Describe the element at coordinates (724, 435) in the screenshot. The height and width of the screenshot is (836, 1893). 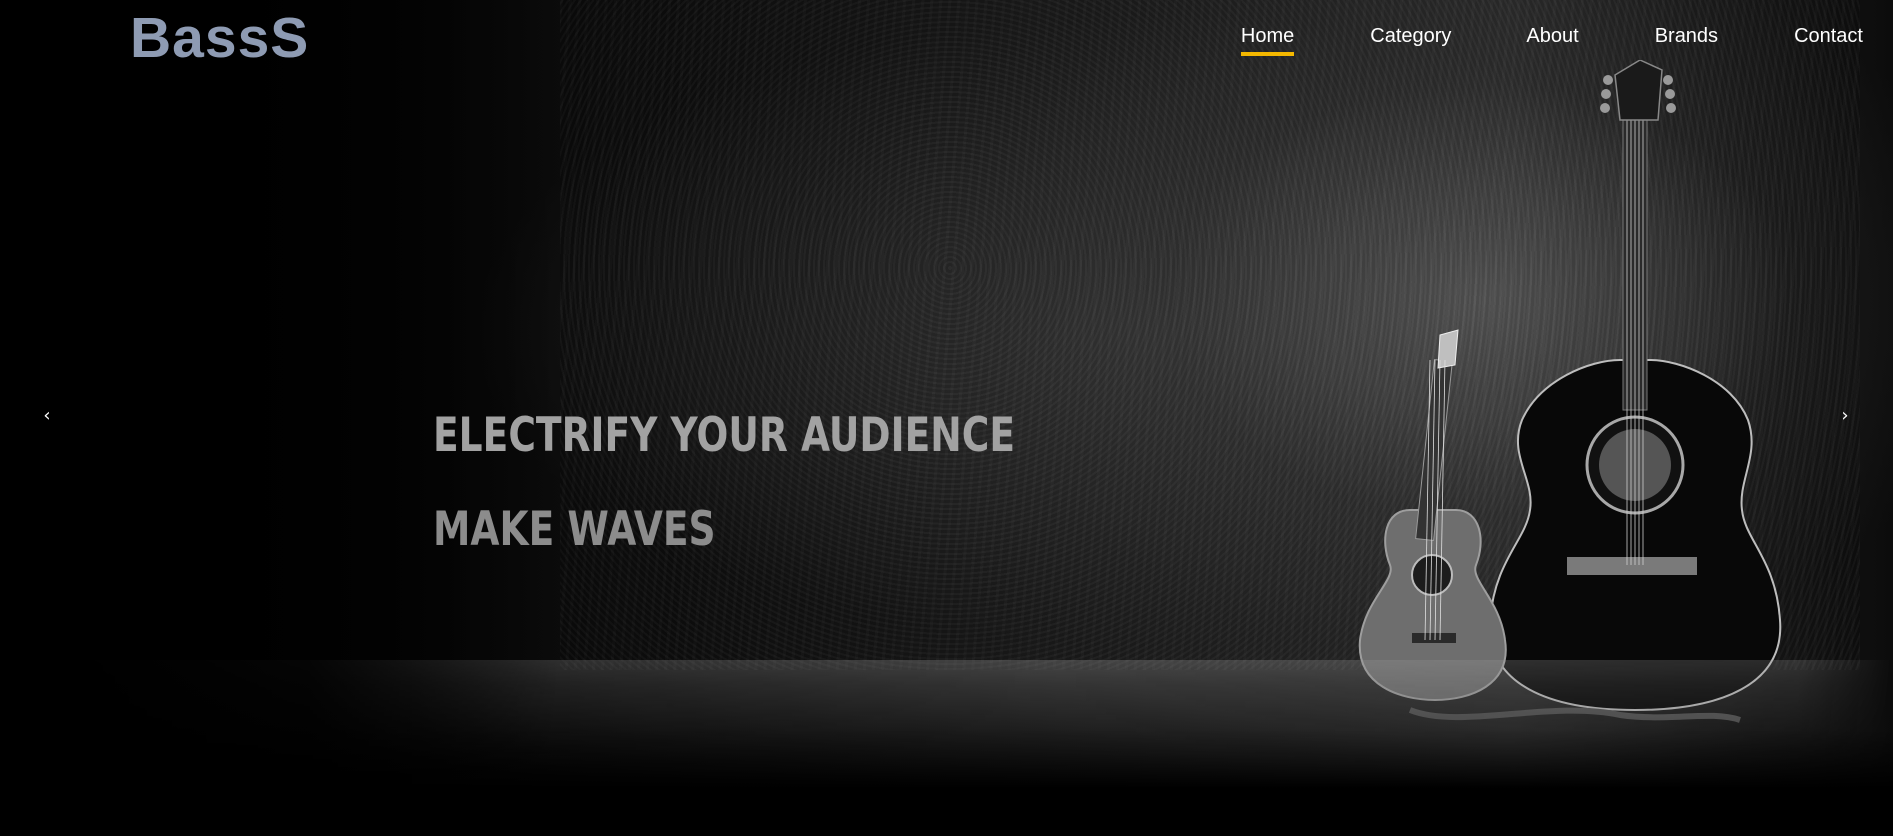
I see `hero-headline-primary: ELECTRIFY YOUR AUDIENCE` at that location.